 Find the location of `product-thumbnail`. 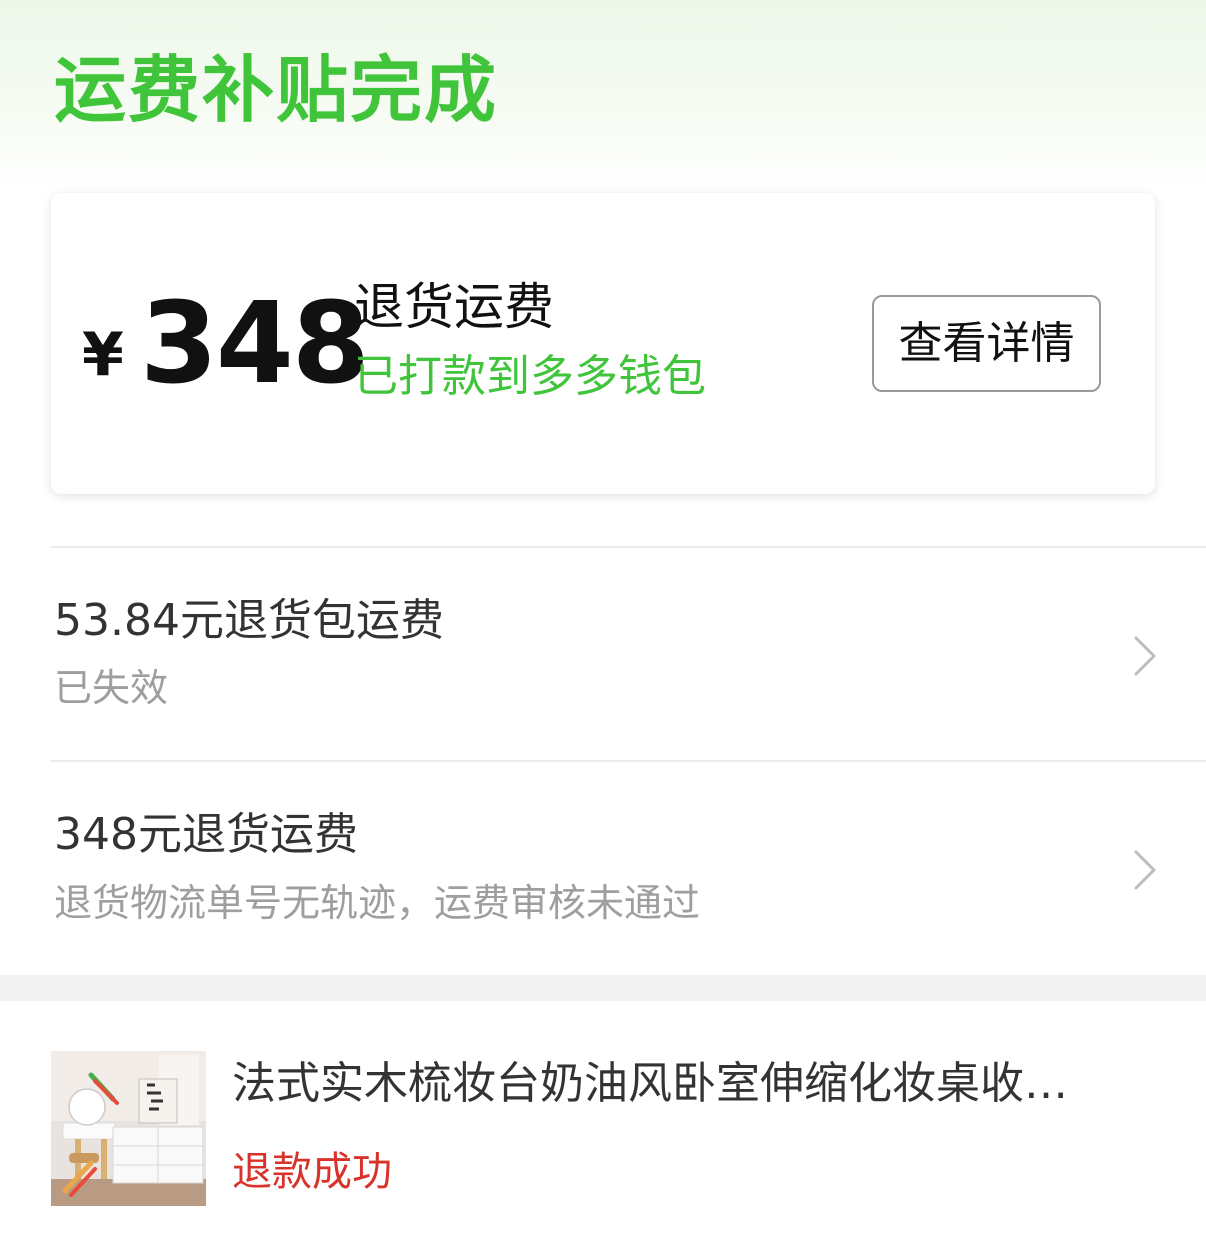

product-thumbnail is located at coordinates (128, 1128).